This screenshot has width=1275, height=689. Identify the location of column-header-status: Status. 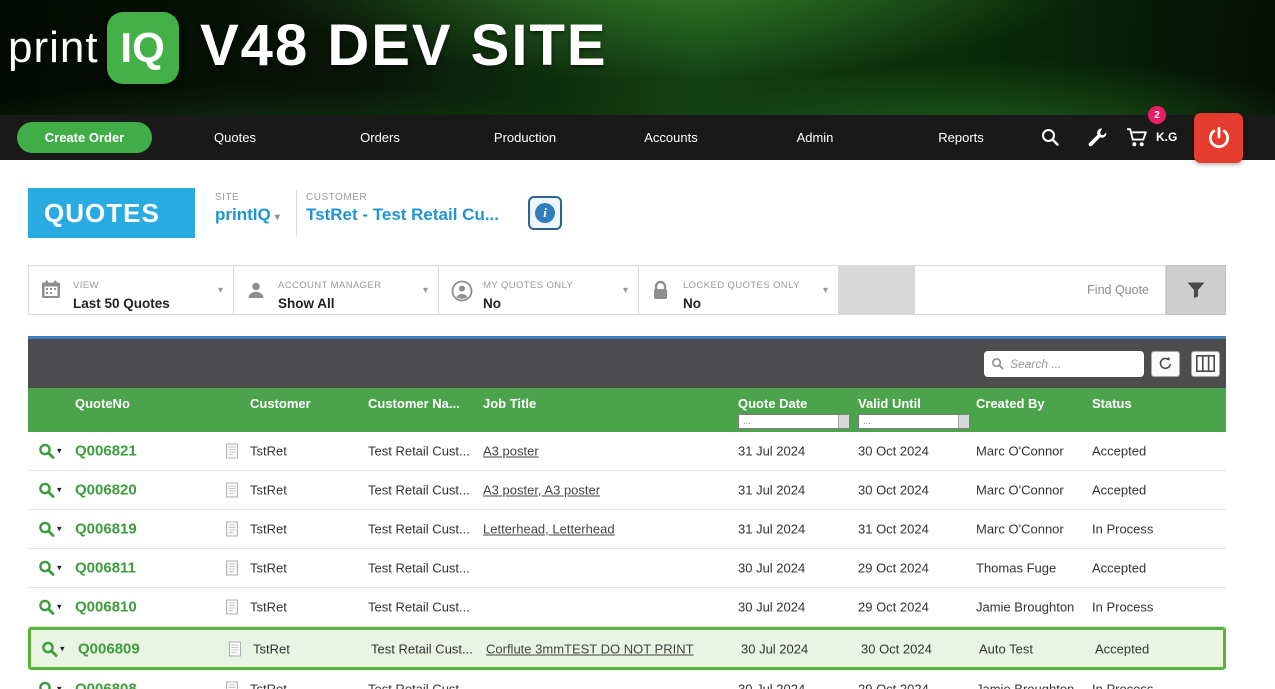
(1112, 403).